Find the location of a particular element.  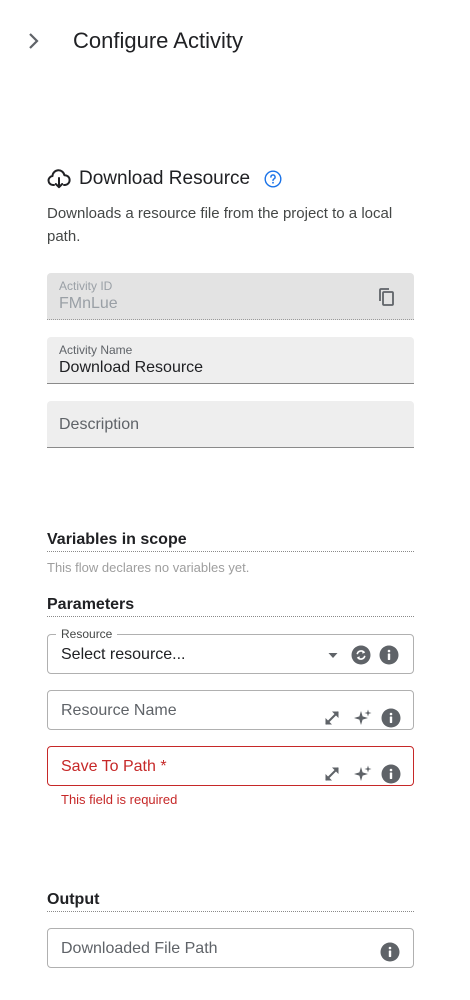

help-icon is located at coordinates (273, 179).